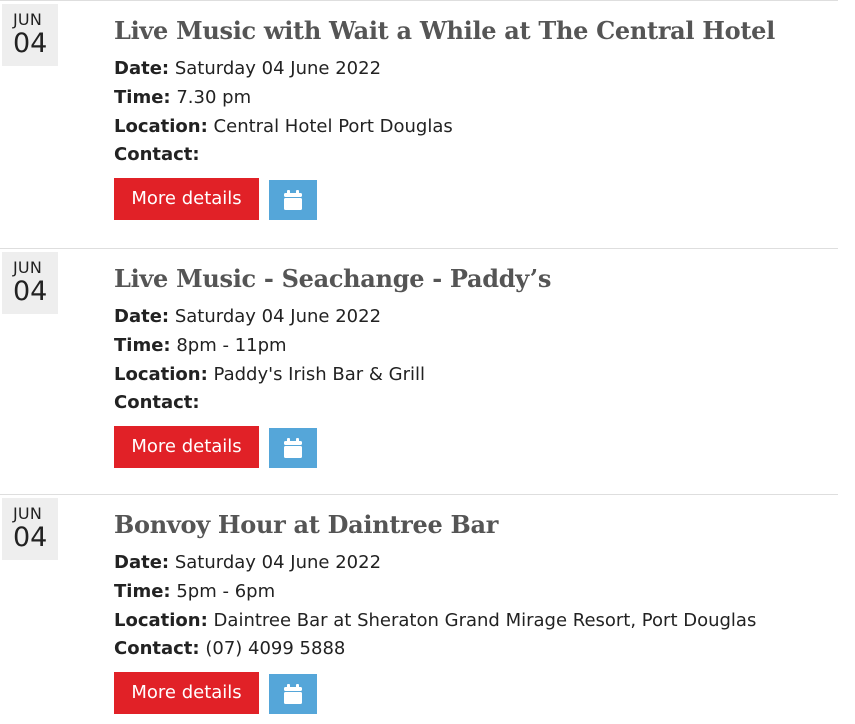  I want to click on event-title: Bonvoy Hour at Daintree Bar, so click(306, 525).